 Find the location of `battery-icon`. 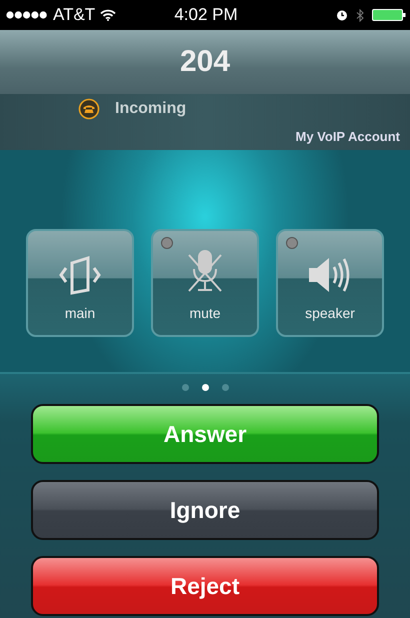

battery-icon is located at coordinates (389, 15).